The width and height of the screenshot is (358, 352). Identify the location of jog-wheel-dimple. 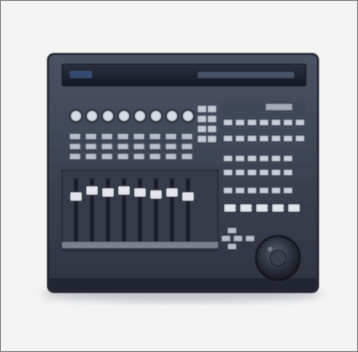
(270, 249).